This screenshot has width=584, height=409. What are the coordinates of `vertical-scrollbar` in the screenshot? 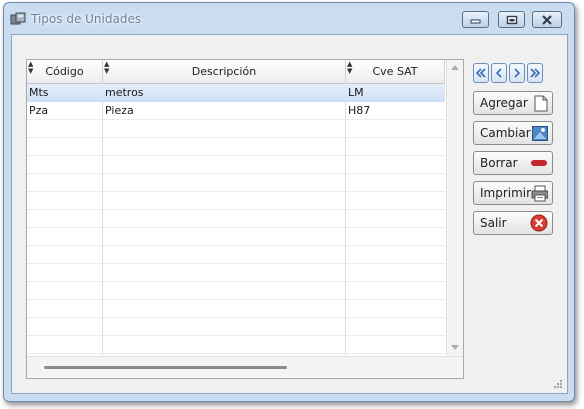 It's located at (454, 208).